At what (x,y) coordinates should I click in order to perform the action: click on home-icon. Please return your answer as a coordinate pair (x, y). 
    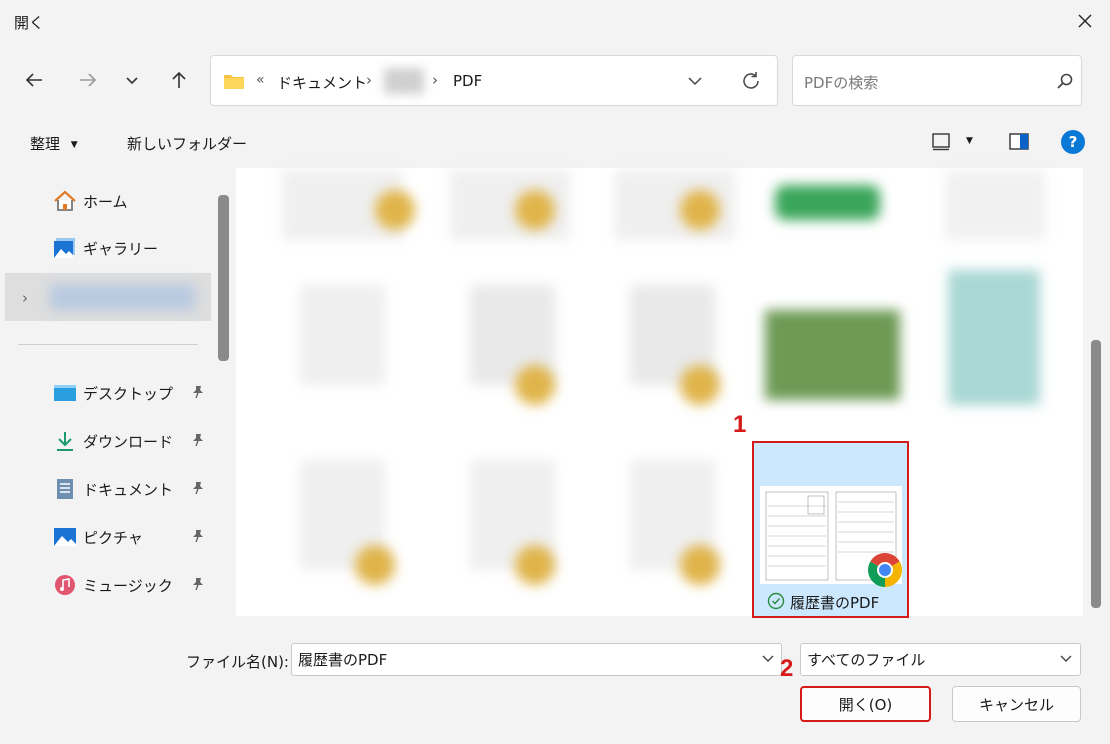
    Looking at the image, I should click on (65, 201).